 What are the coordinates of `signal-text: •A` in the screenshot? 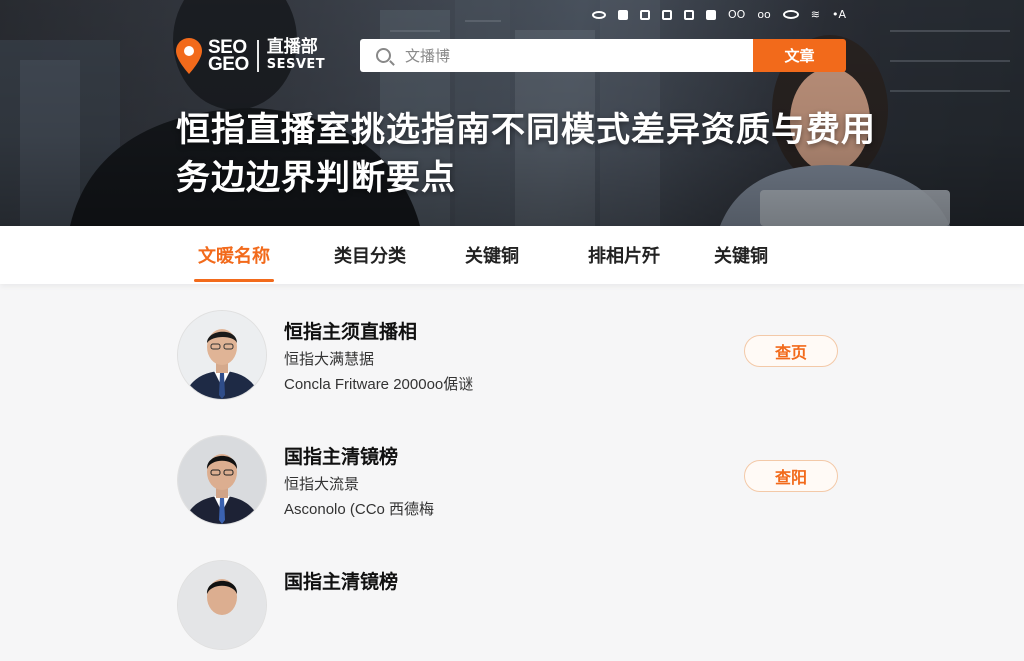 It's located at (839, 14).